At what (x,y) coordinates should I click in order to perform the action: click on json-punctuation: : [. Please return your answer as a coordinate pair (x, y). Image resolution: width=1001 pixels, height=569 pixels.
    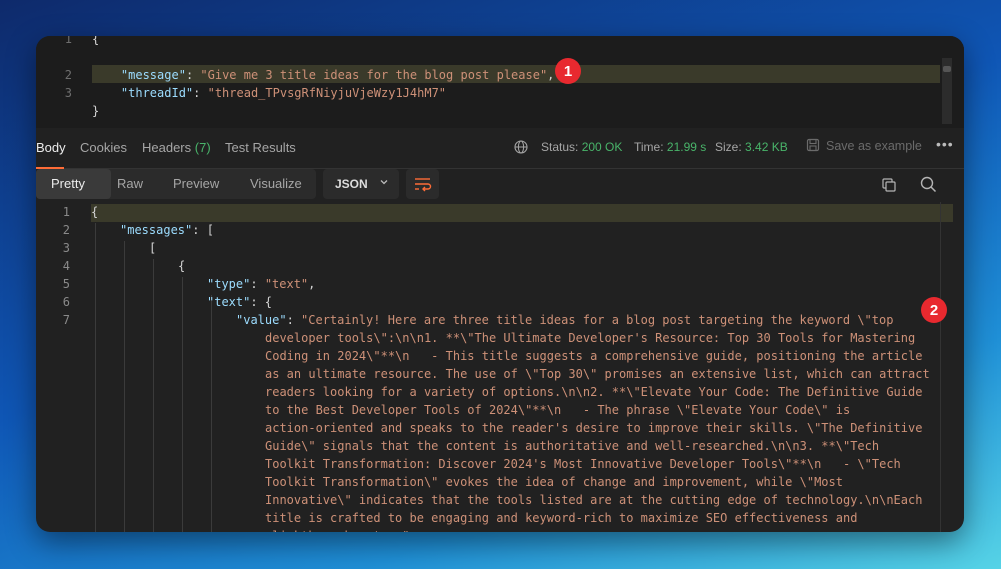
    Looking at the image, I should click on (203, 230).